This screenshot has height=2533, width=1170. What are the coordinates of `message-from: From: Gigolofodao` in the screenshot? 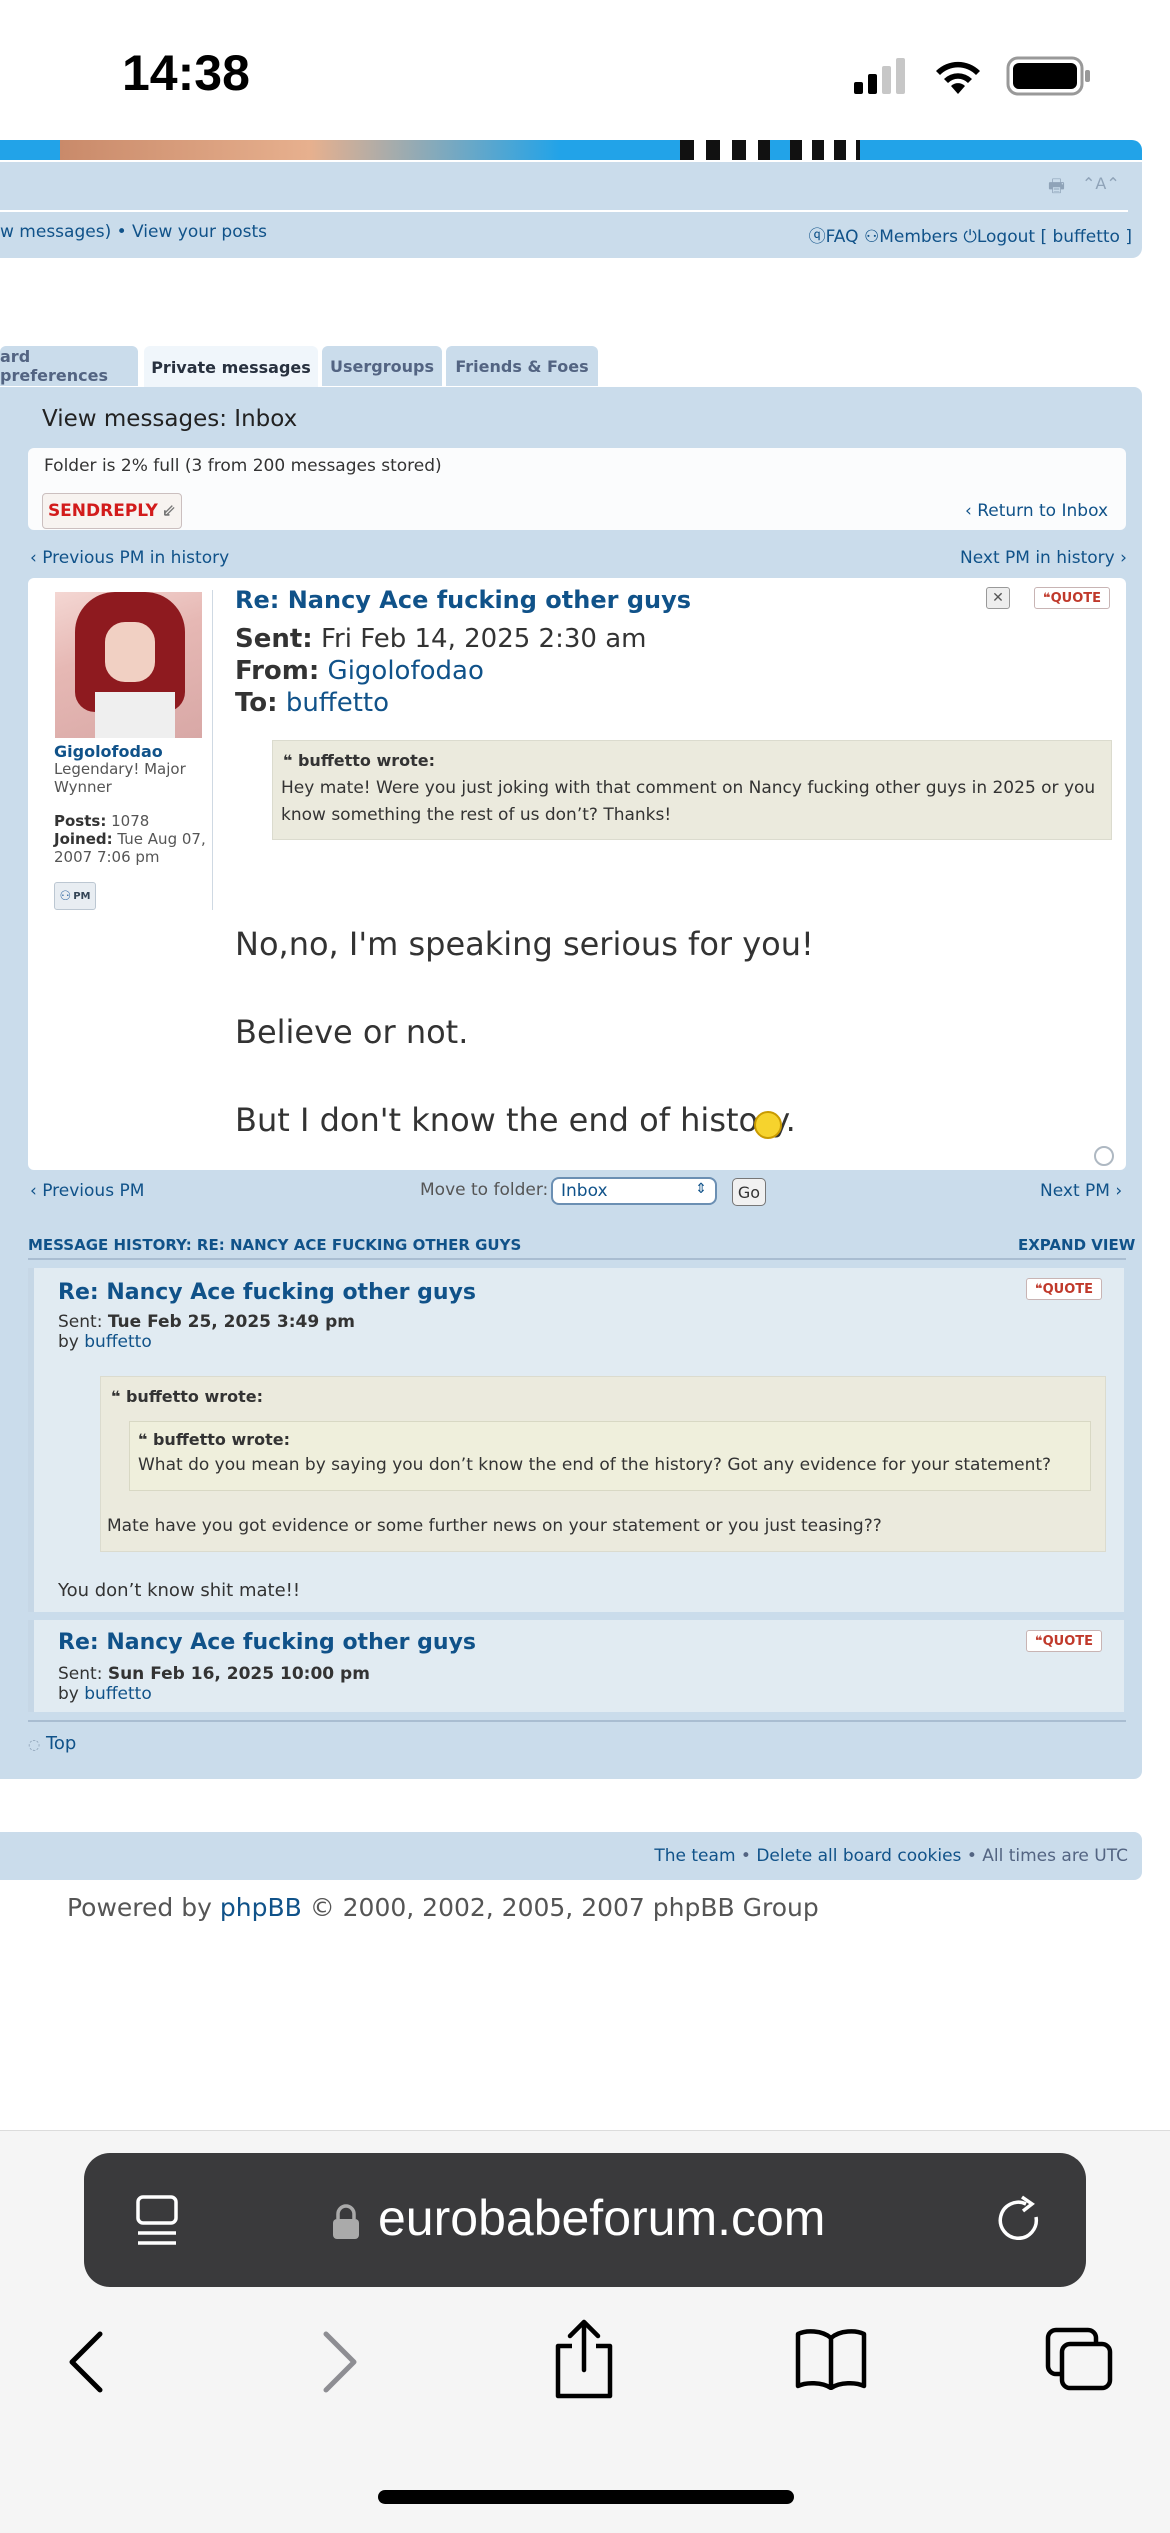 It's located at (359, 671).